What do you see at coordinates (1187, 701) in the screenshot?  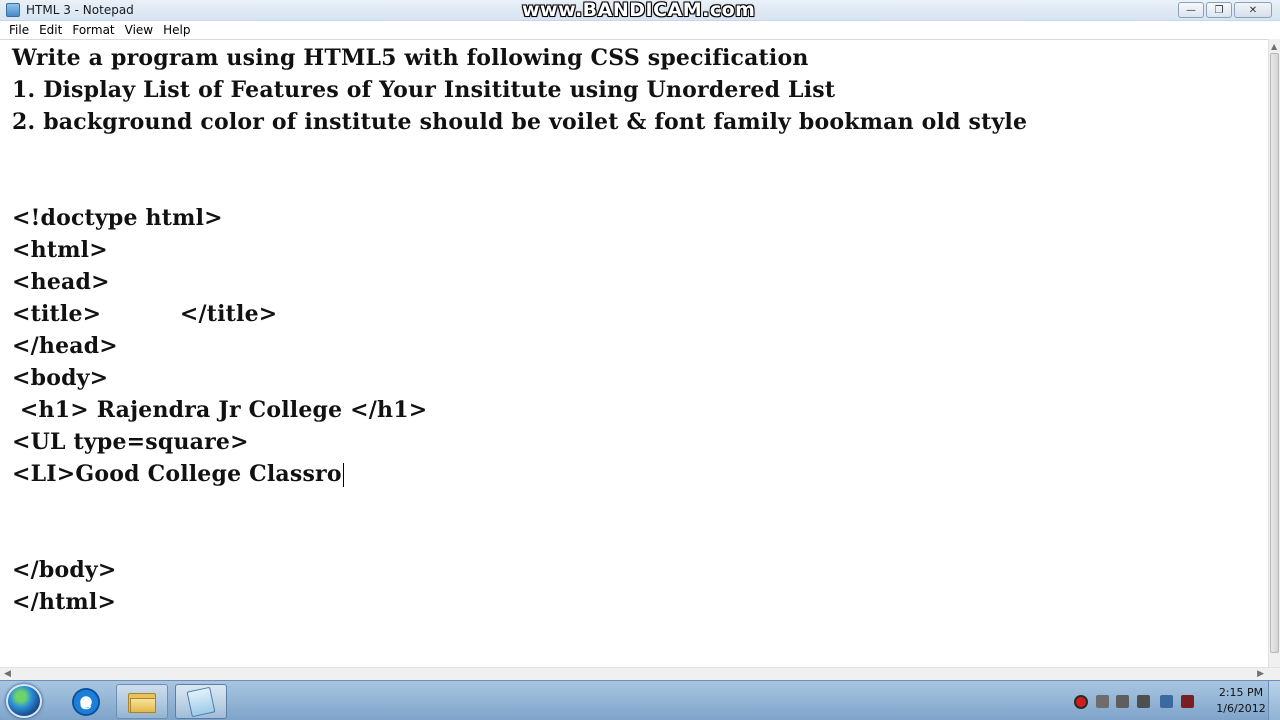 I see `usb-icon` at bounding box center [1187, 701].